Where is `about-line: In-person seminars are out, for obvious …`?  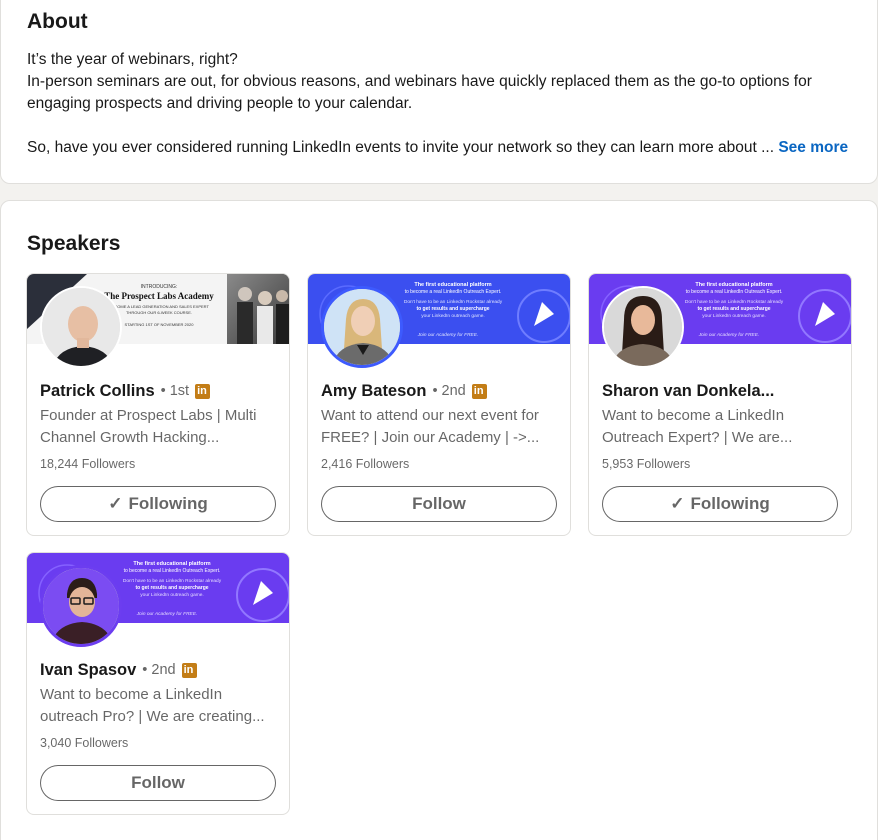
about-line: In-person seminars are out, for obvious … is located at coordinates (419, 81).